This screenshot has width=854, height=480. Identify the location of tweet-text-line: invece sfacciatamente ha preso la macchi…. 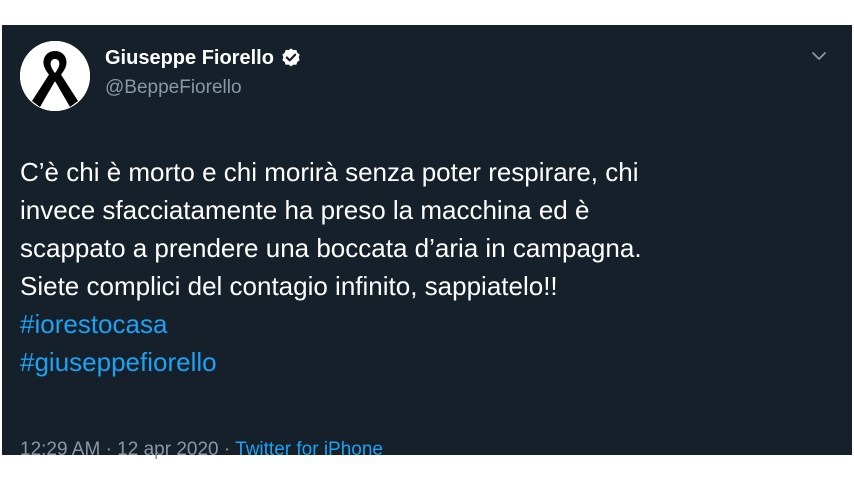
(305, 210).